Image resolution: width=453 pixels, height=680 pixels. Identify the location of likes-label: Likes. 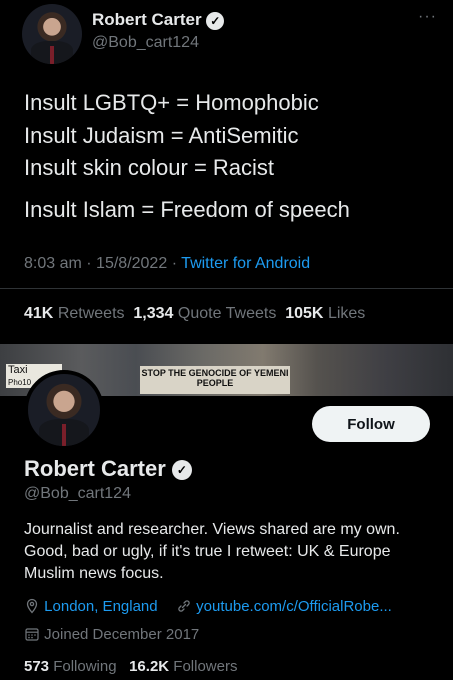
(346, 313).